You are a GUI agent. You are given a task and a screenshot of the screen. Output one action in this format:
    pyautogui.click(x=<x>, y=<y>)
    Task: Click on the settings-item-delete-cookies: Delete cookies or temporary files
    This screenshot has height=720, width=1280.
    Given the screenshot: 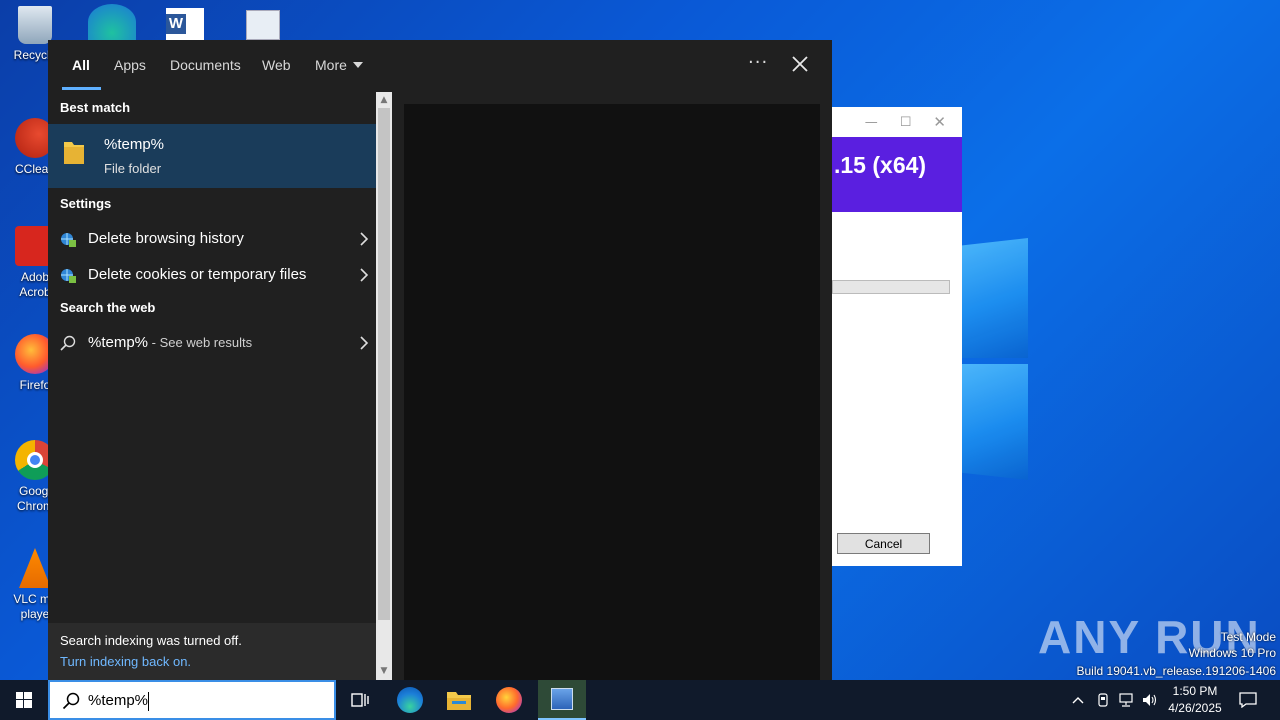 What is the action you would take?
    pyautogui.click(x=212, y=275)
    